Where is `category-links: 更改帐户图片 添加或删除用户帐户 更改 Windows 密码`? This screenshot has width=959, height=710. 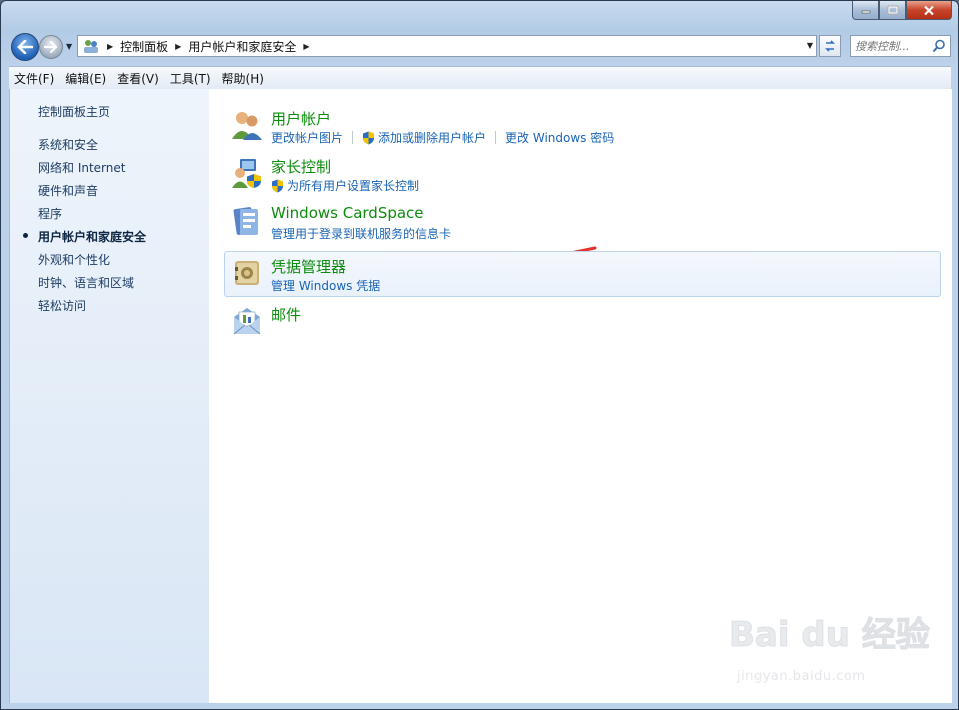
category-links: 更改帐户图片 添加或删除用户帐户 更改 Windows 密码 is located at coordinates (442, 137).